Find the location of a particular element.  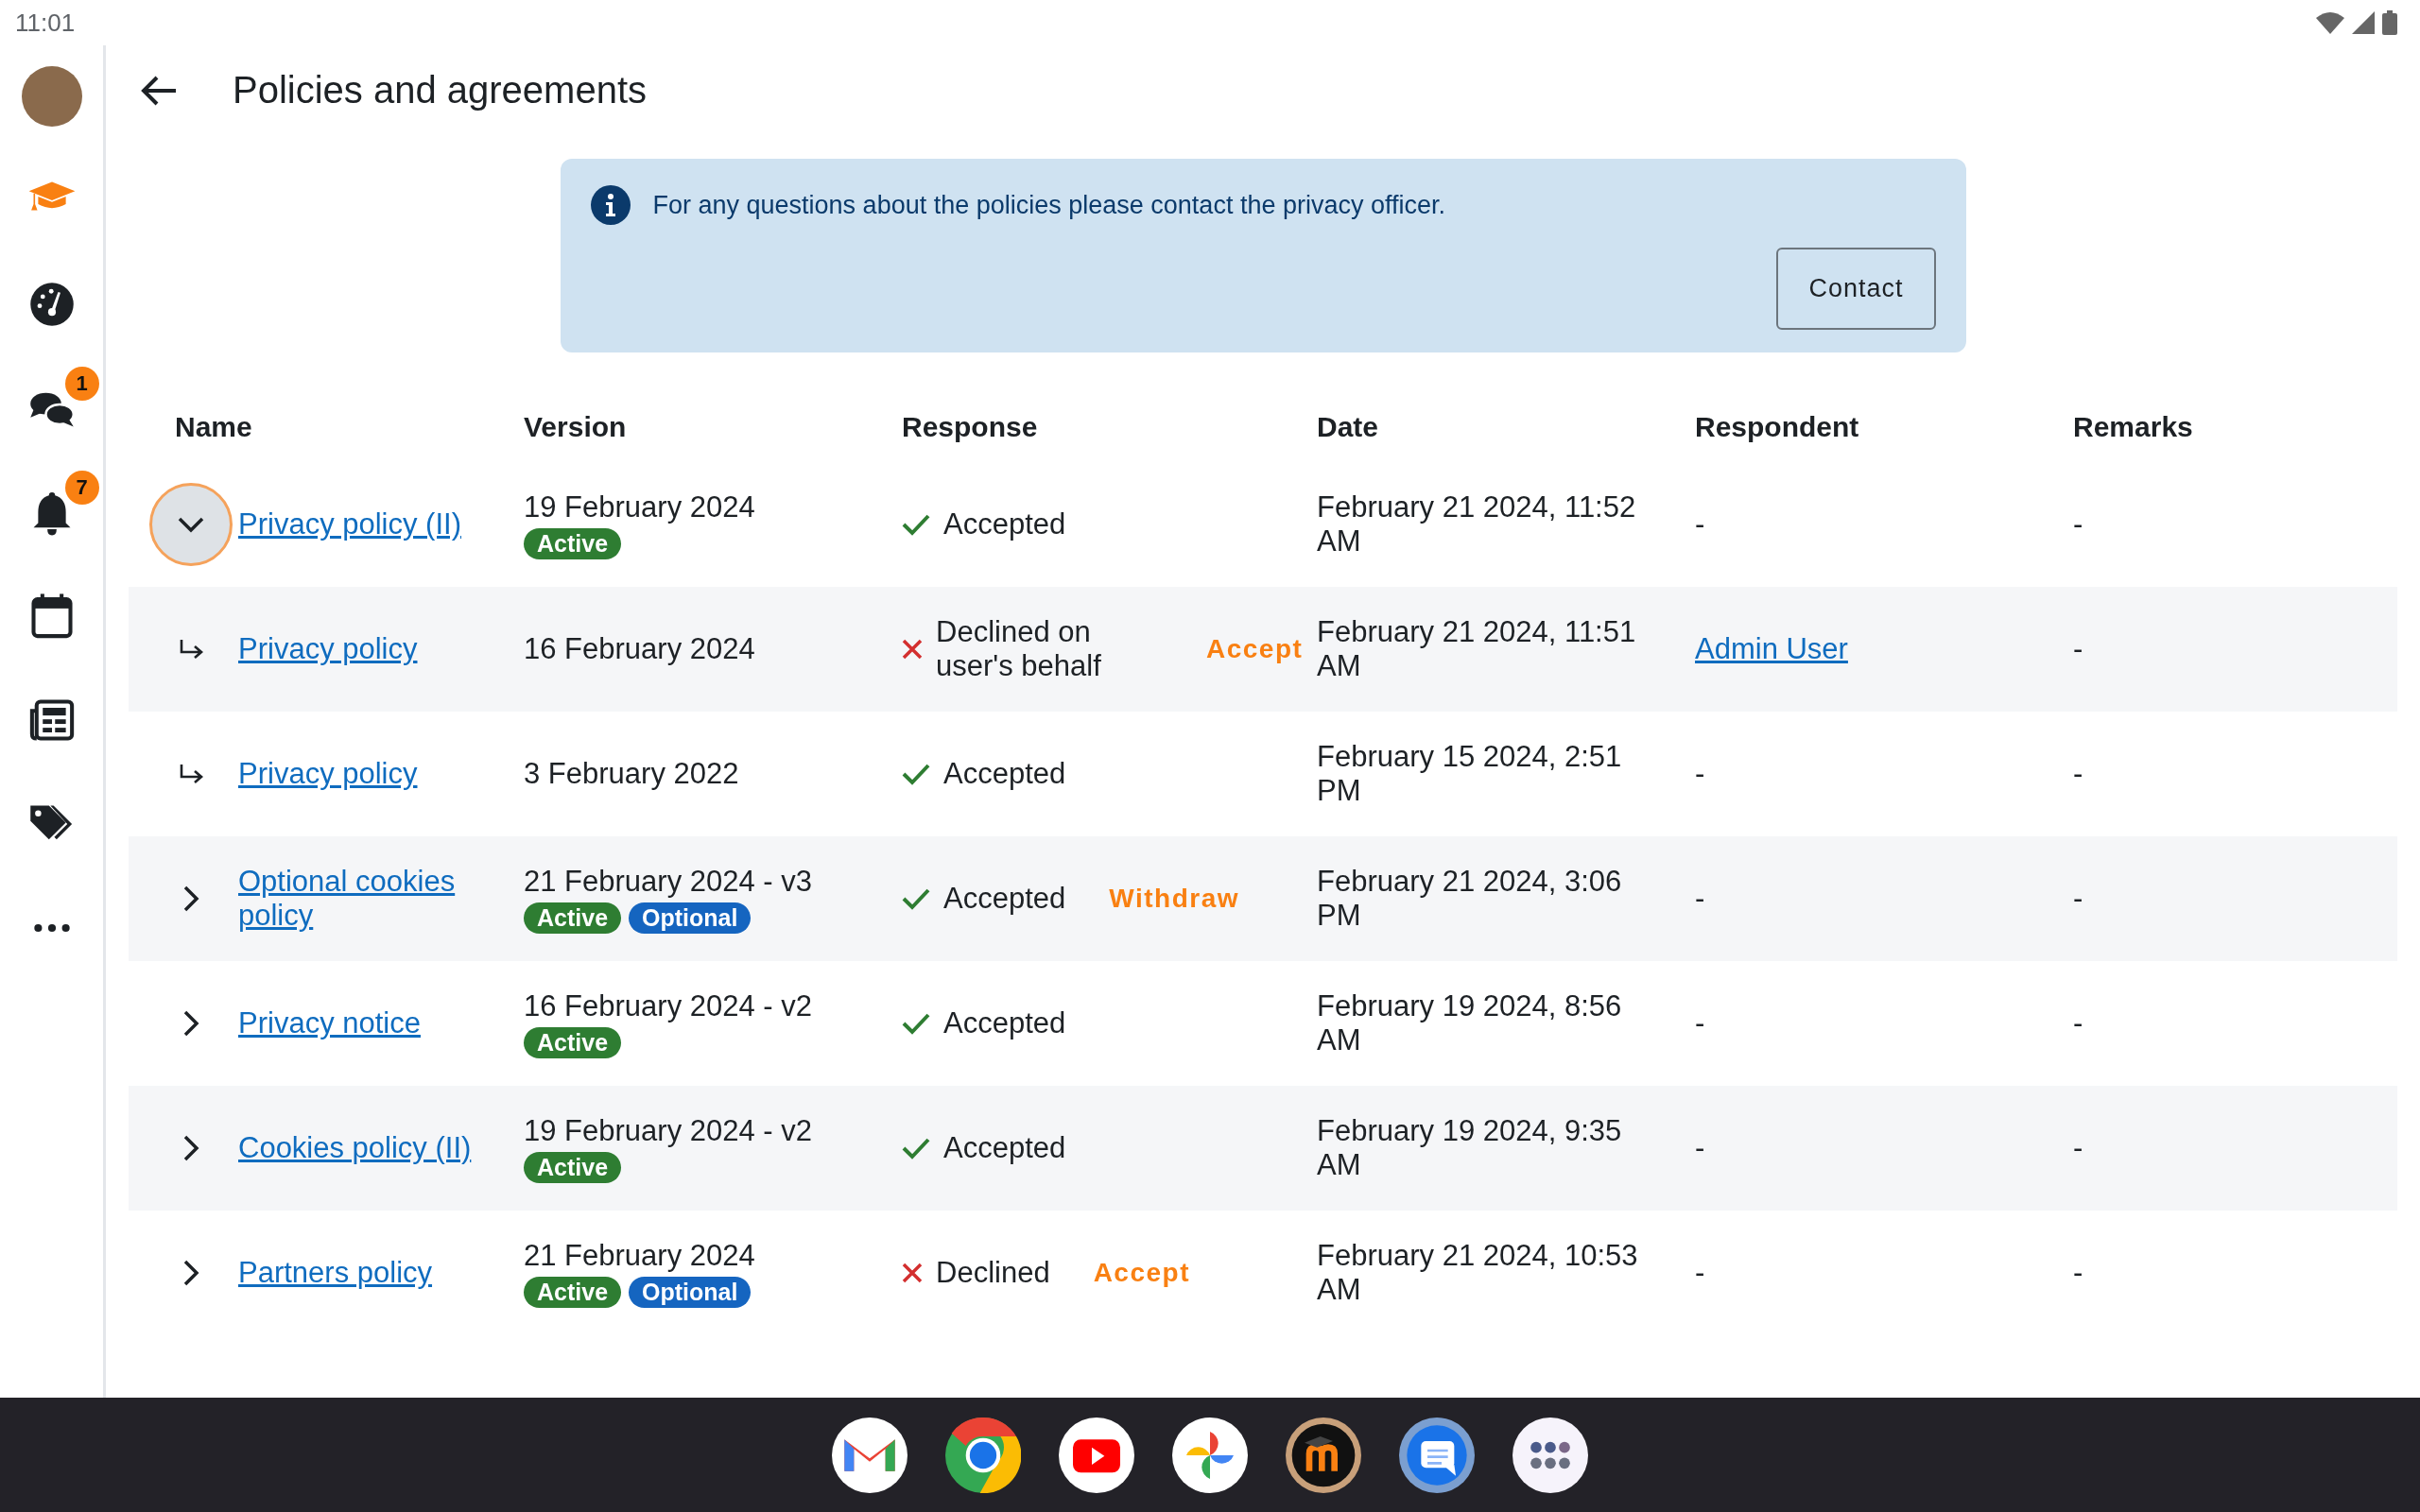

policy-link: Partners policy is located at coordinates (335, 1273).